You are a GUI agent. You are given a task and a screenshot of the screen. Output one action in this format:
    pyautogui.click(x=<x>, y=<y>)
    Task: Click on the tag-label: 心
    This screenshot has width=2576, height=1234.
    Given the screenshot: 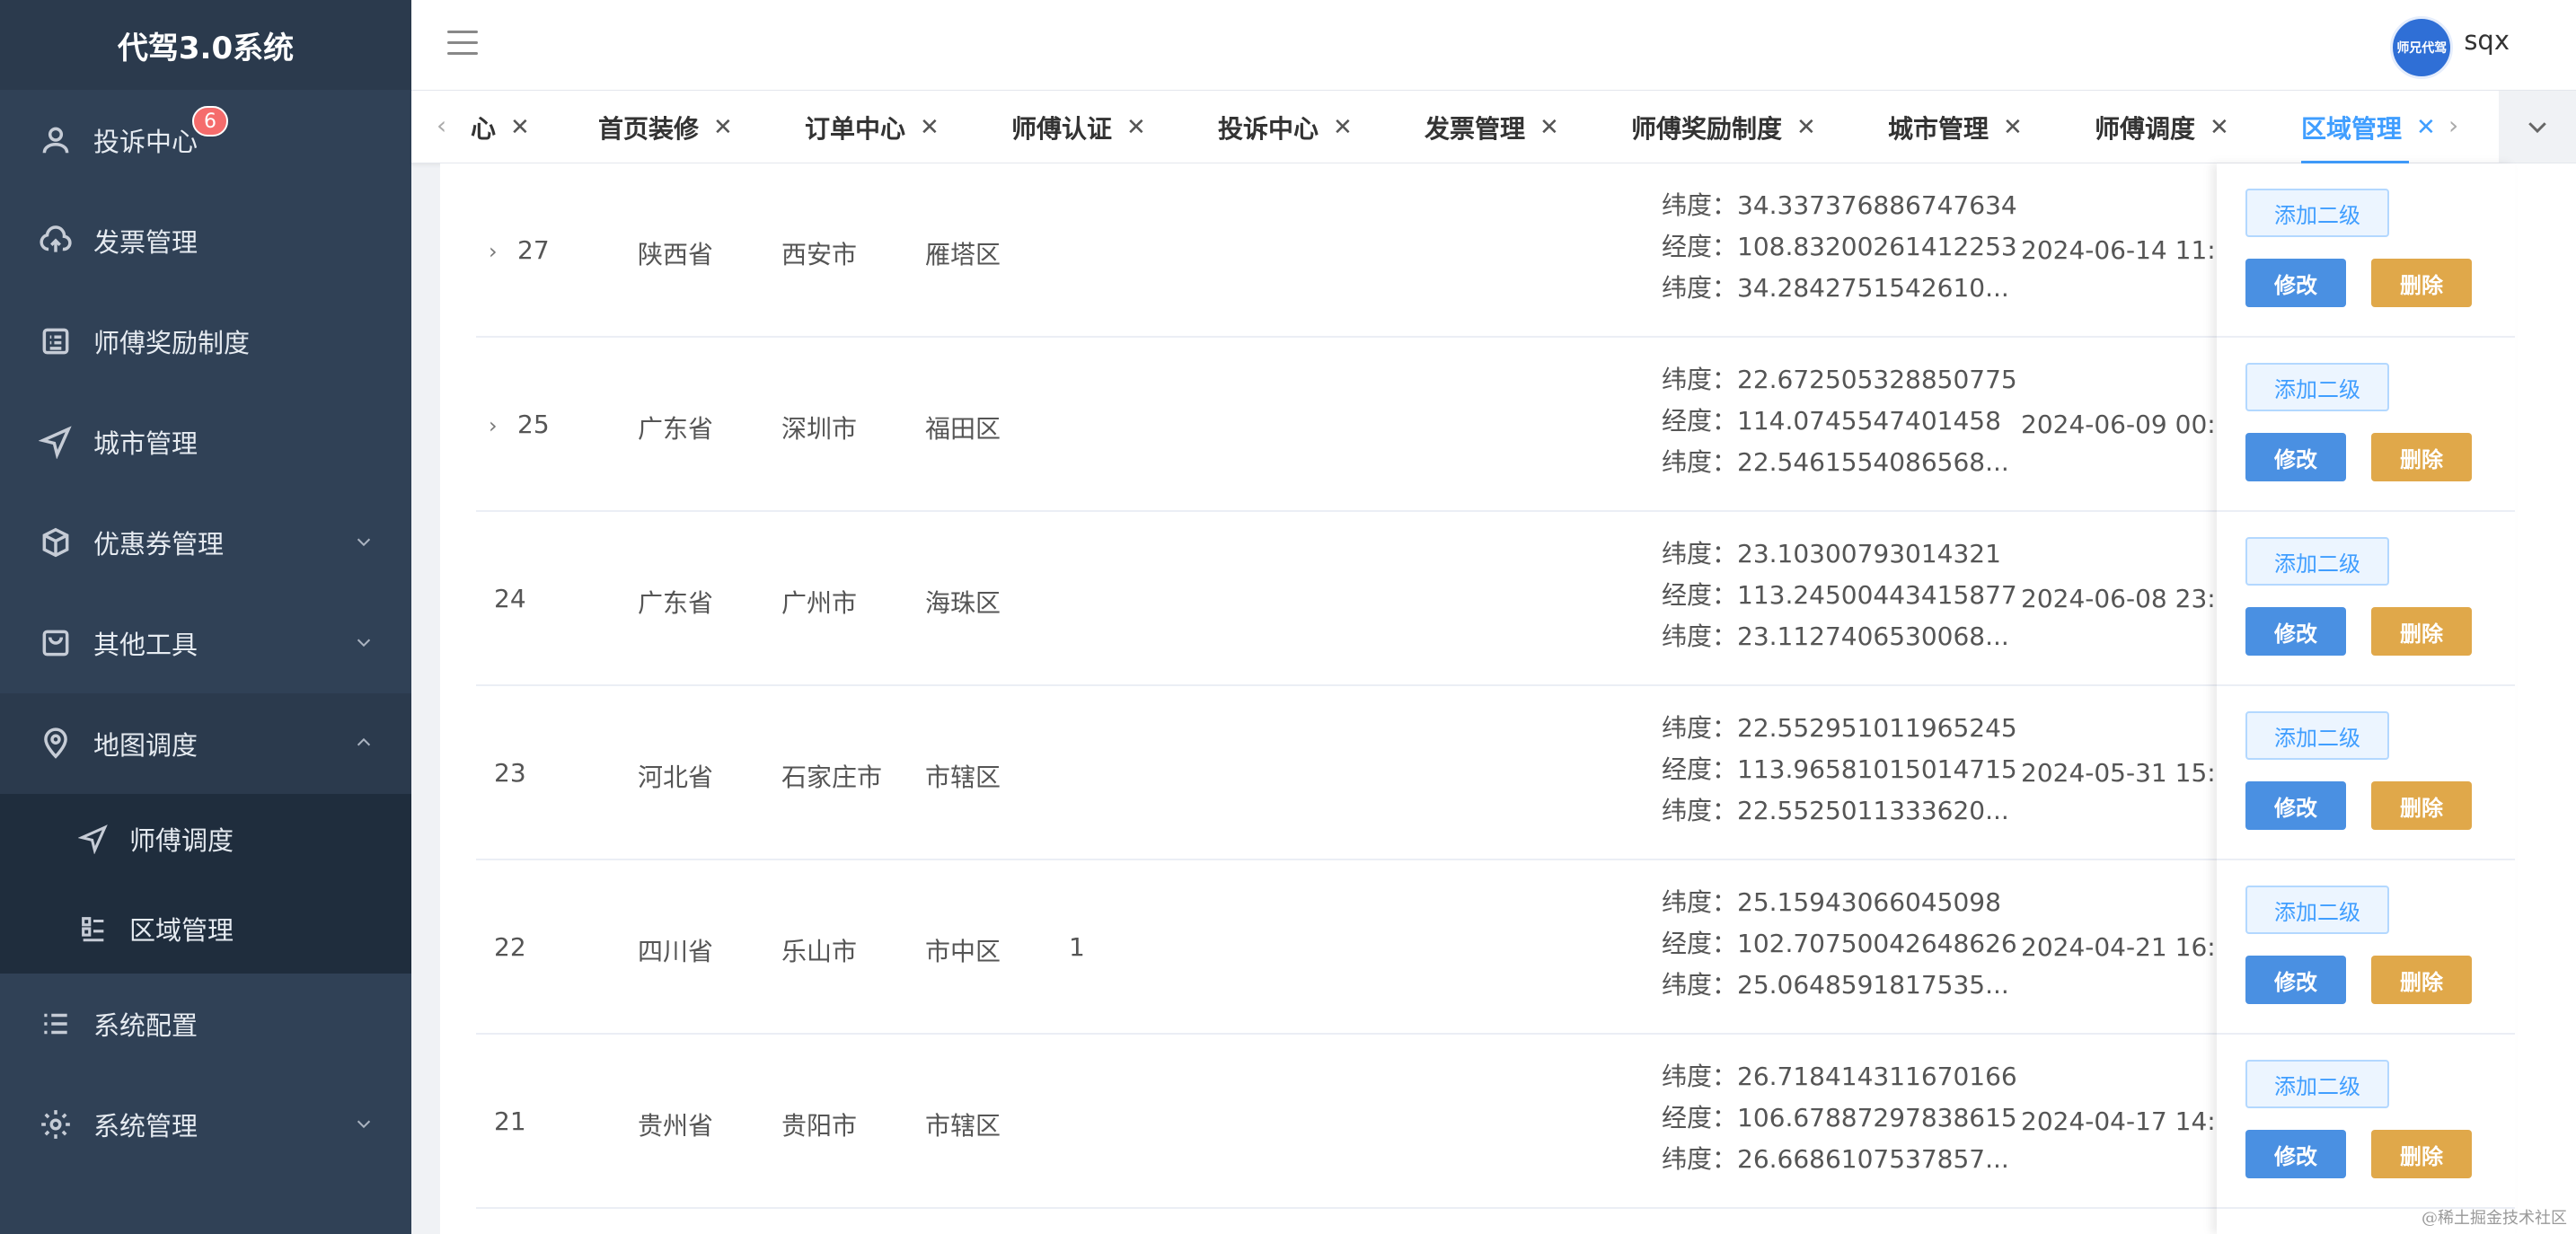 What is the action you would take?
    pyautogui.click(x=484, y=129)
    